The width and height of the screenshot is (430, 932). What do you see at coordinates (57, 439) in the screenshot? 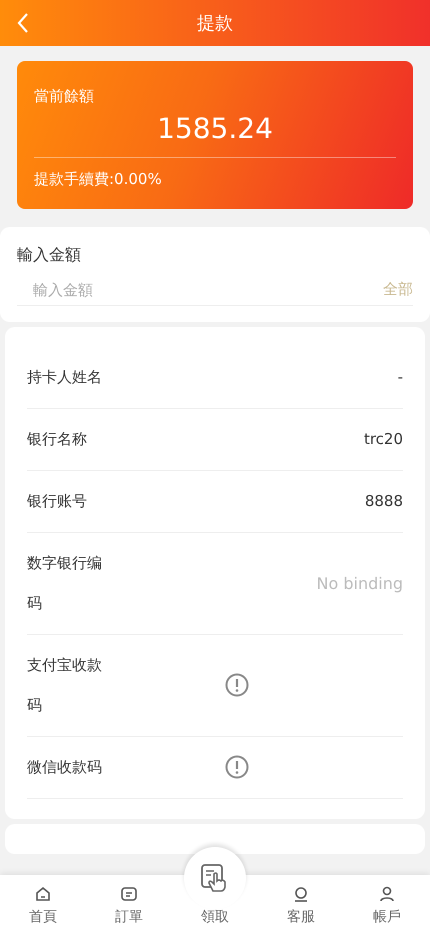
I see `detail-label: 银行名称` at bounding box center [57, 439].